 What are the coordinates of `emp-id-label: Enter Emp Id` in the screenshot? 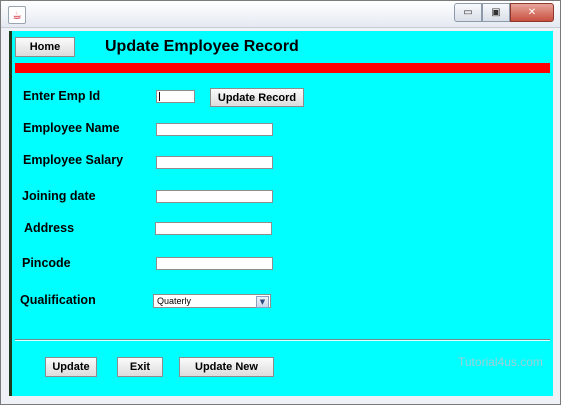 It's located at (62, 96).